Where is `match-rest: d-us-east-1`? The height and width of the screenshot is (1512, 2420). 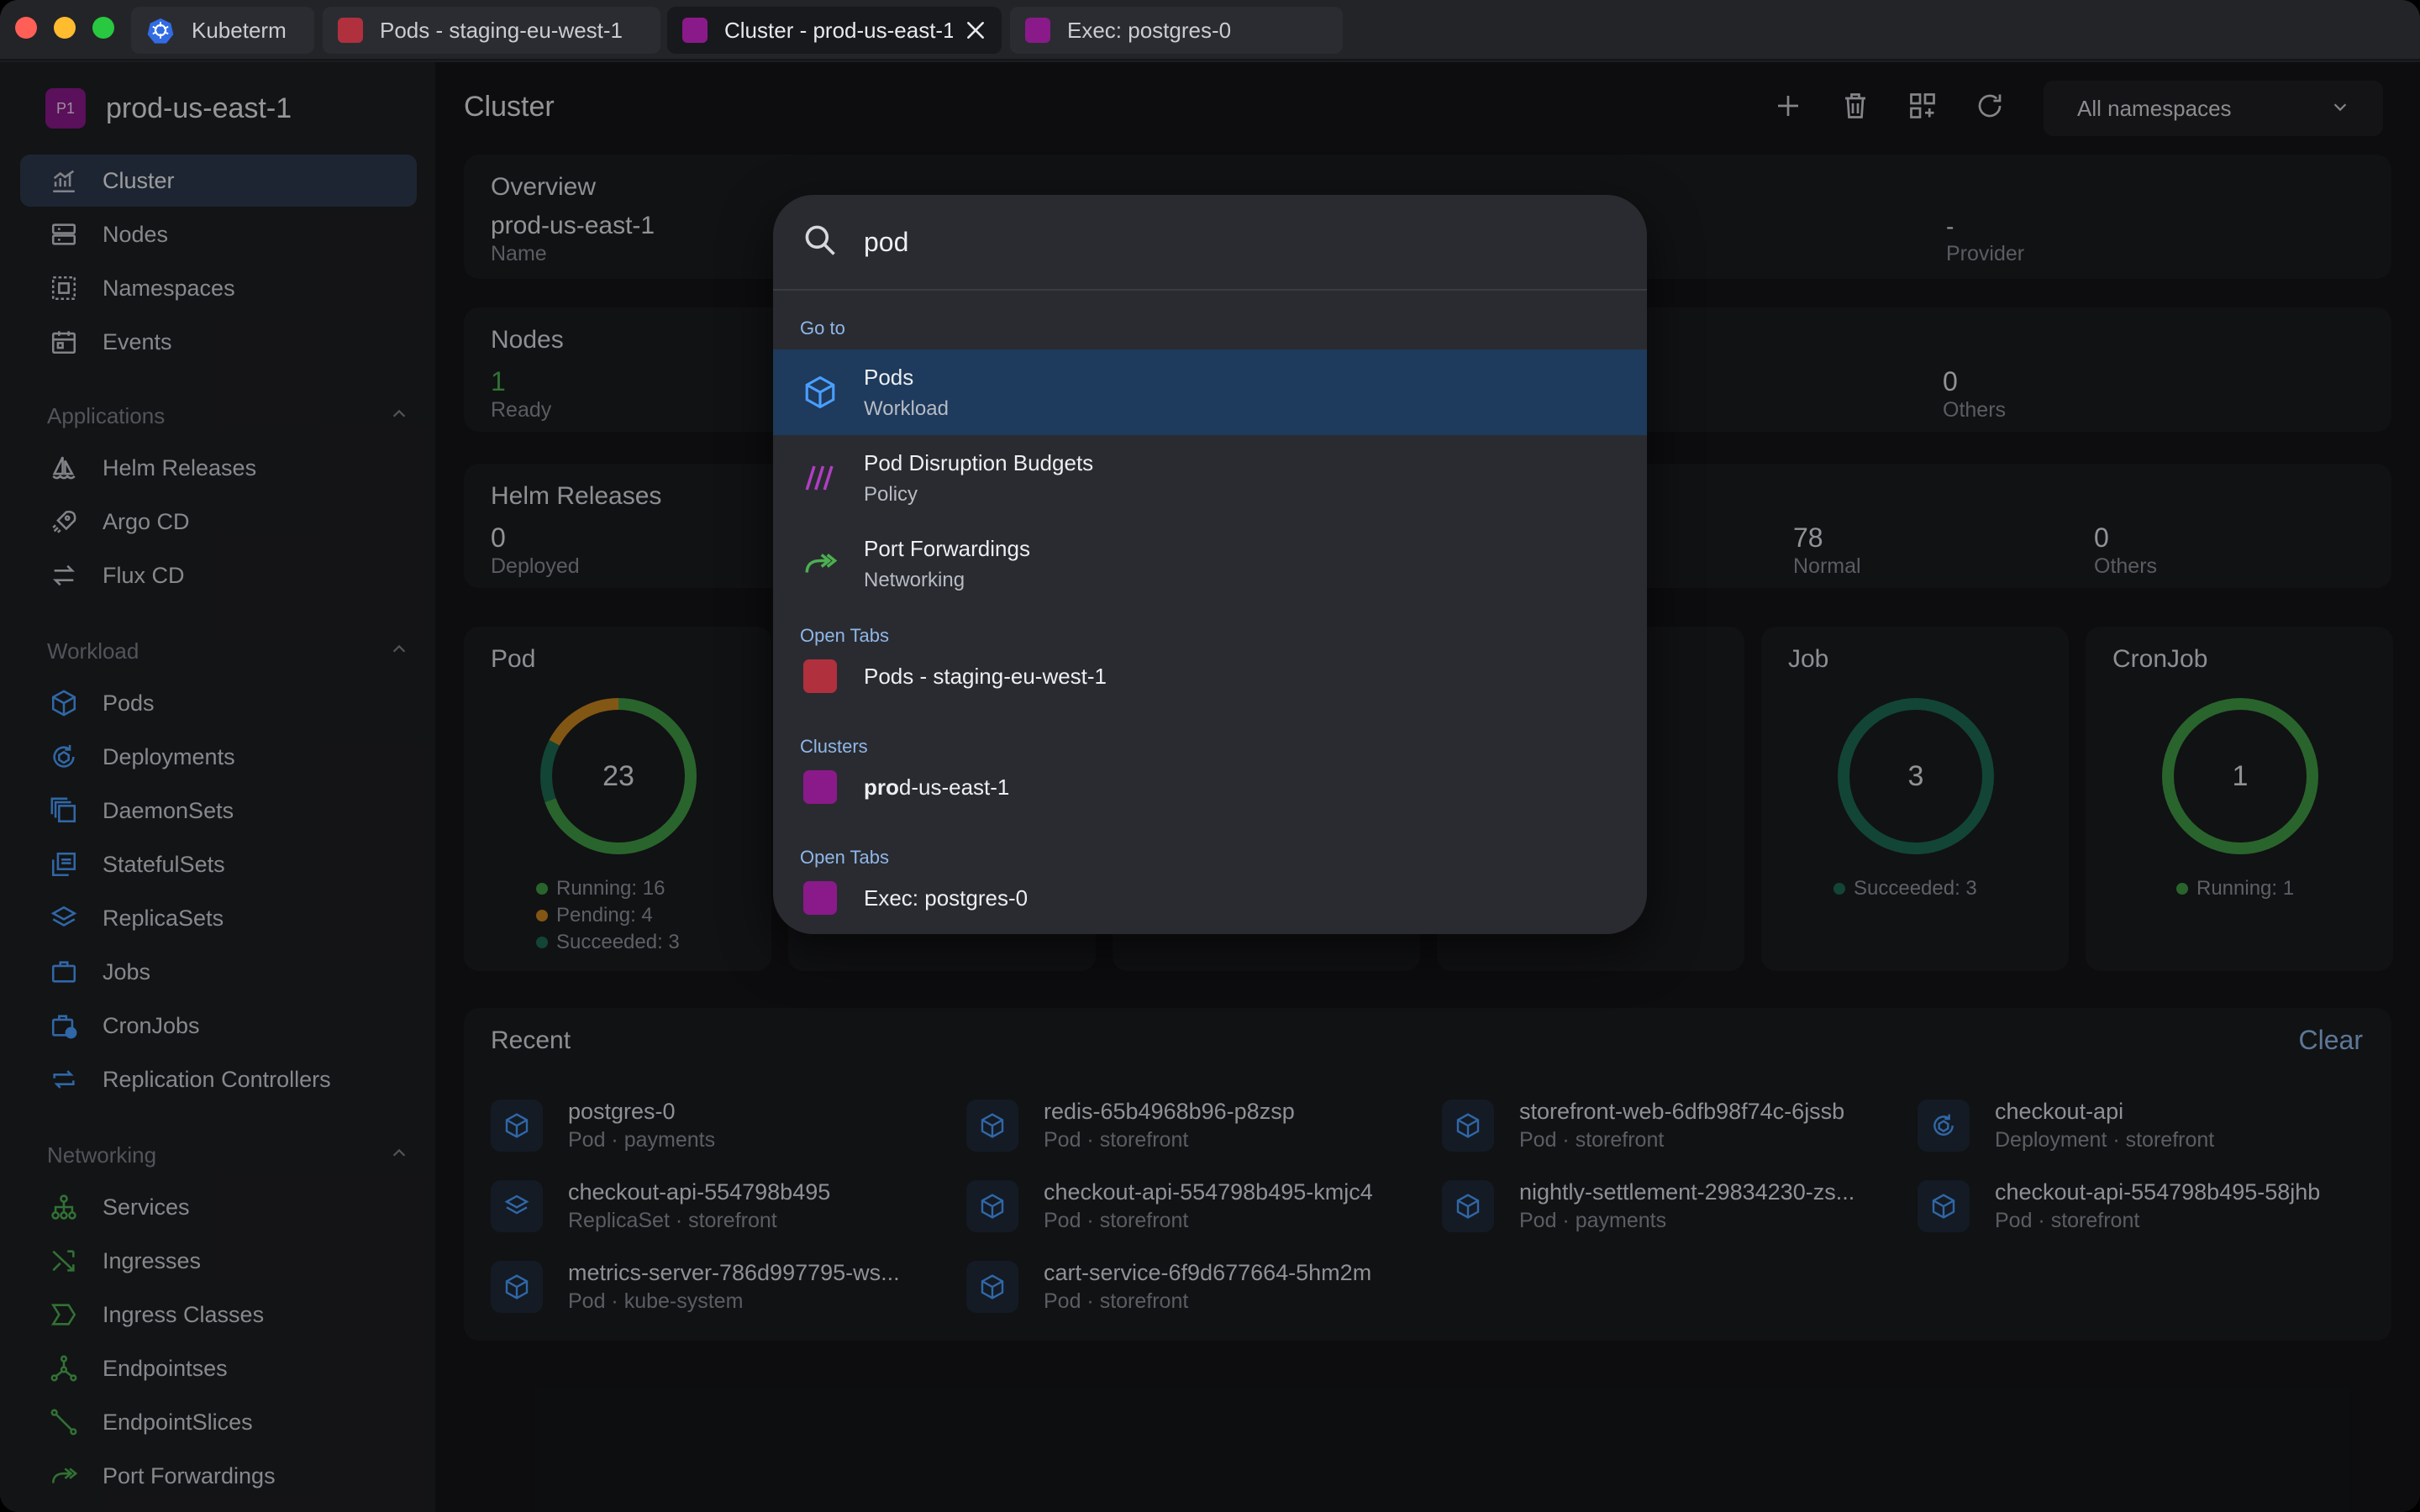
match-rest: d-us-east-1 is located at coordinates (954, 787).